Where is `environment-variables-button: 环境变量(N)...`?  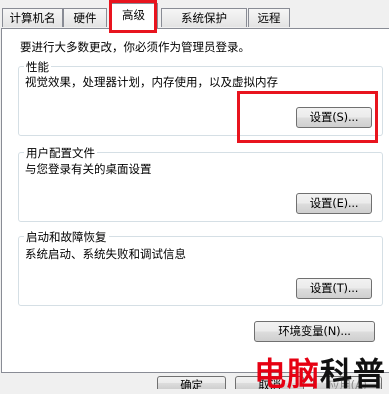
environment-variables-button: 环境变量(N)... is located at coordinates (314, 331).